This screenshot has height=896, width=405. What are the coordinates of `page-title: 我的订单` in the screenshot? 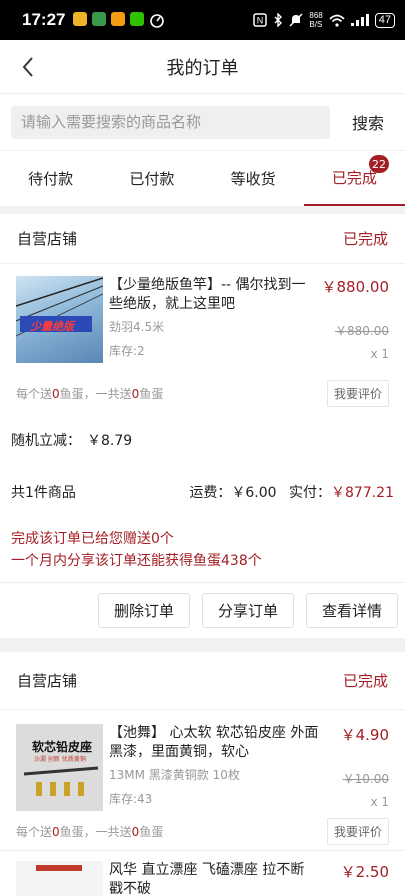 It's located at (202, 68).